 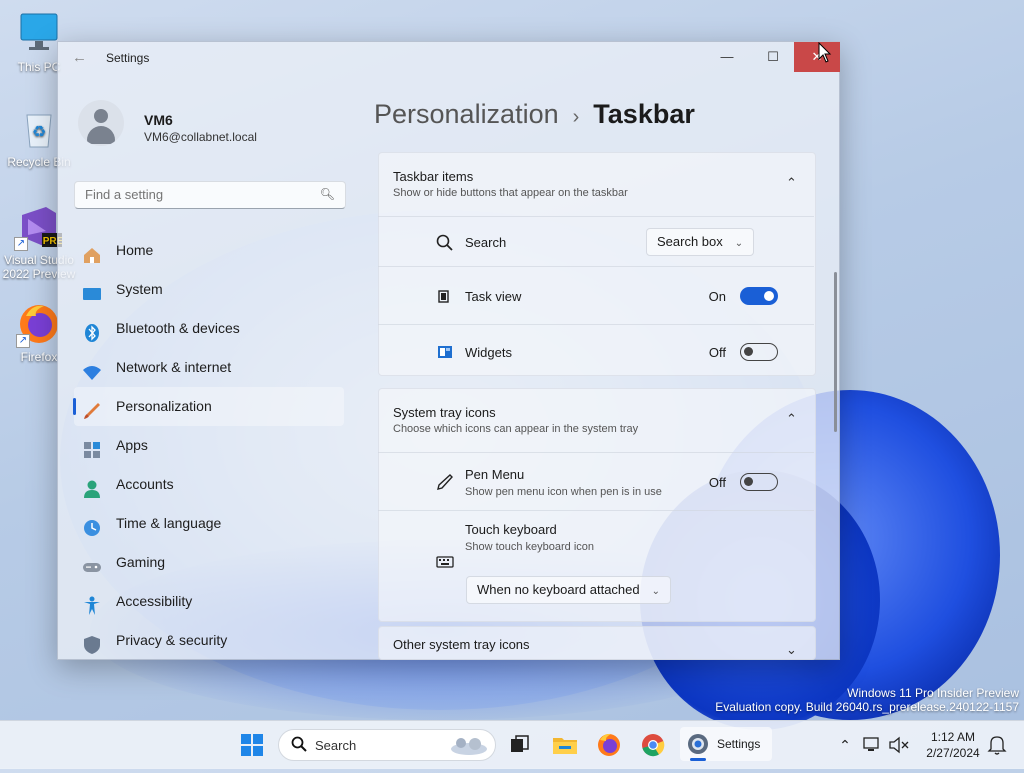 What do you see at coordinates (899, 745) in the screenshot?
I see `volume-tray-button` at bounding box center [899, 745].